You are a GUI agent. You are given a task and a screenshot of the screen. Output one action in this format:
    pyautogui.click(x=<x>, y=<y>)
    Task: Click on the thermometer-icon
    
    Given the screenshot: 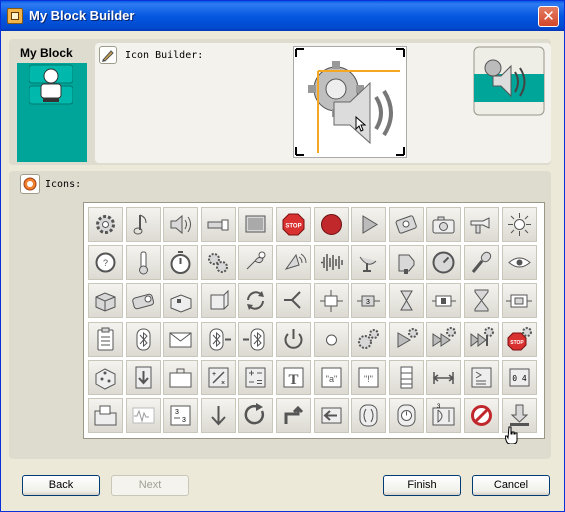 What is the action you would take?
    pyautogui.click(x=143, y=263)
    